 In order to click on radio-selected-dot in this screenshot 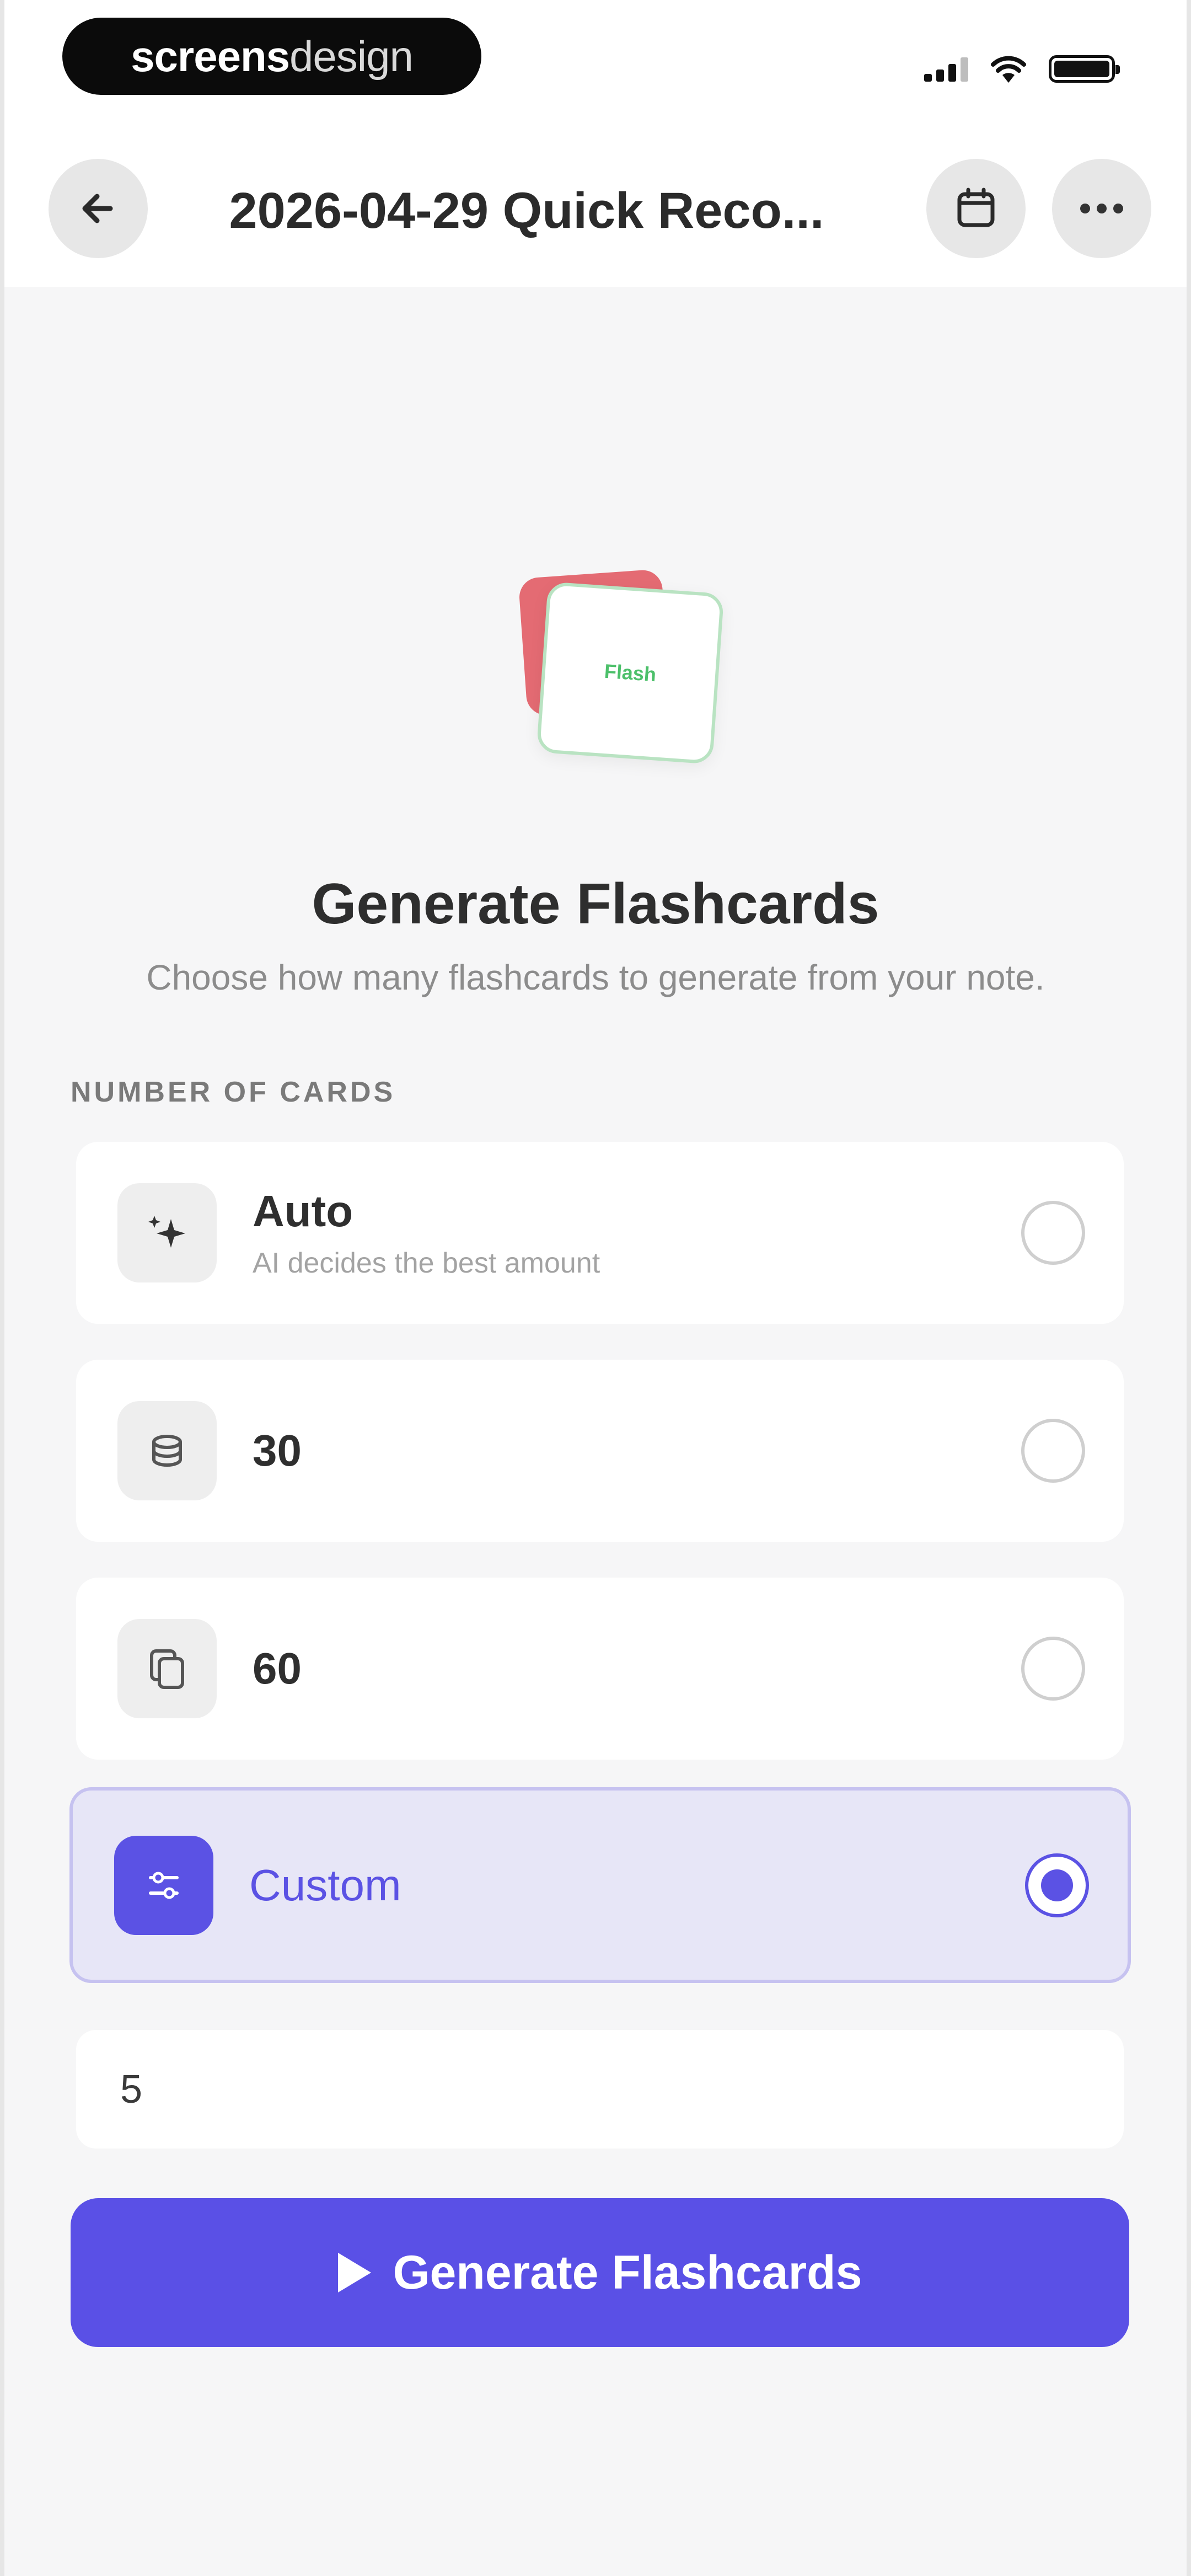, I will do `click(1057, 1885)`.